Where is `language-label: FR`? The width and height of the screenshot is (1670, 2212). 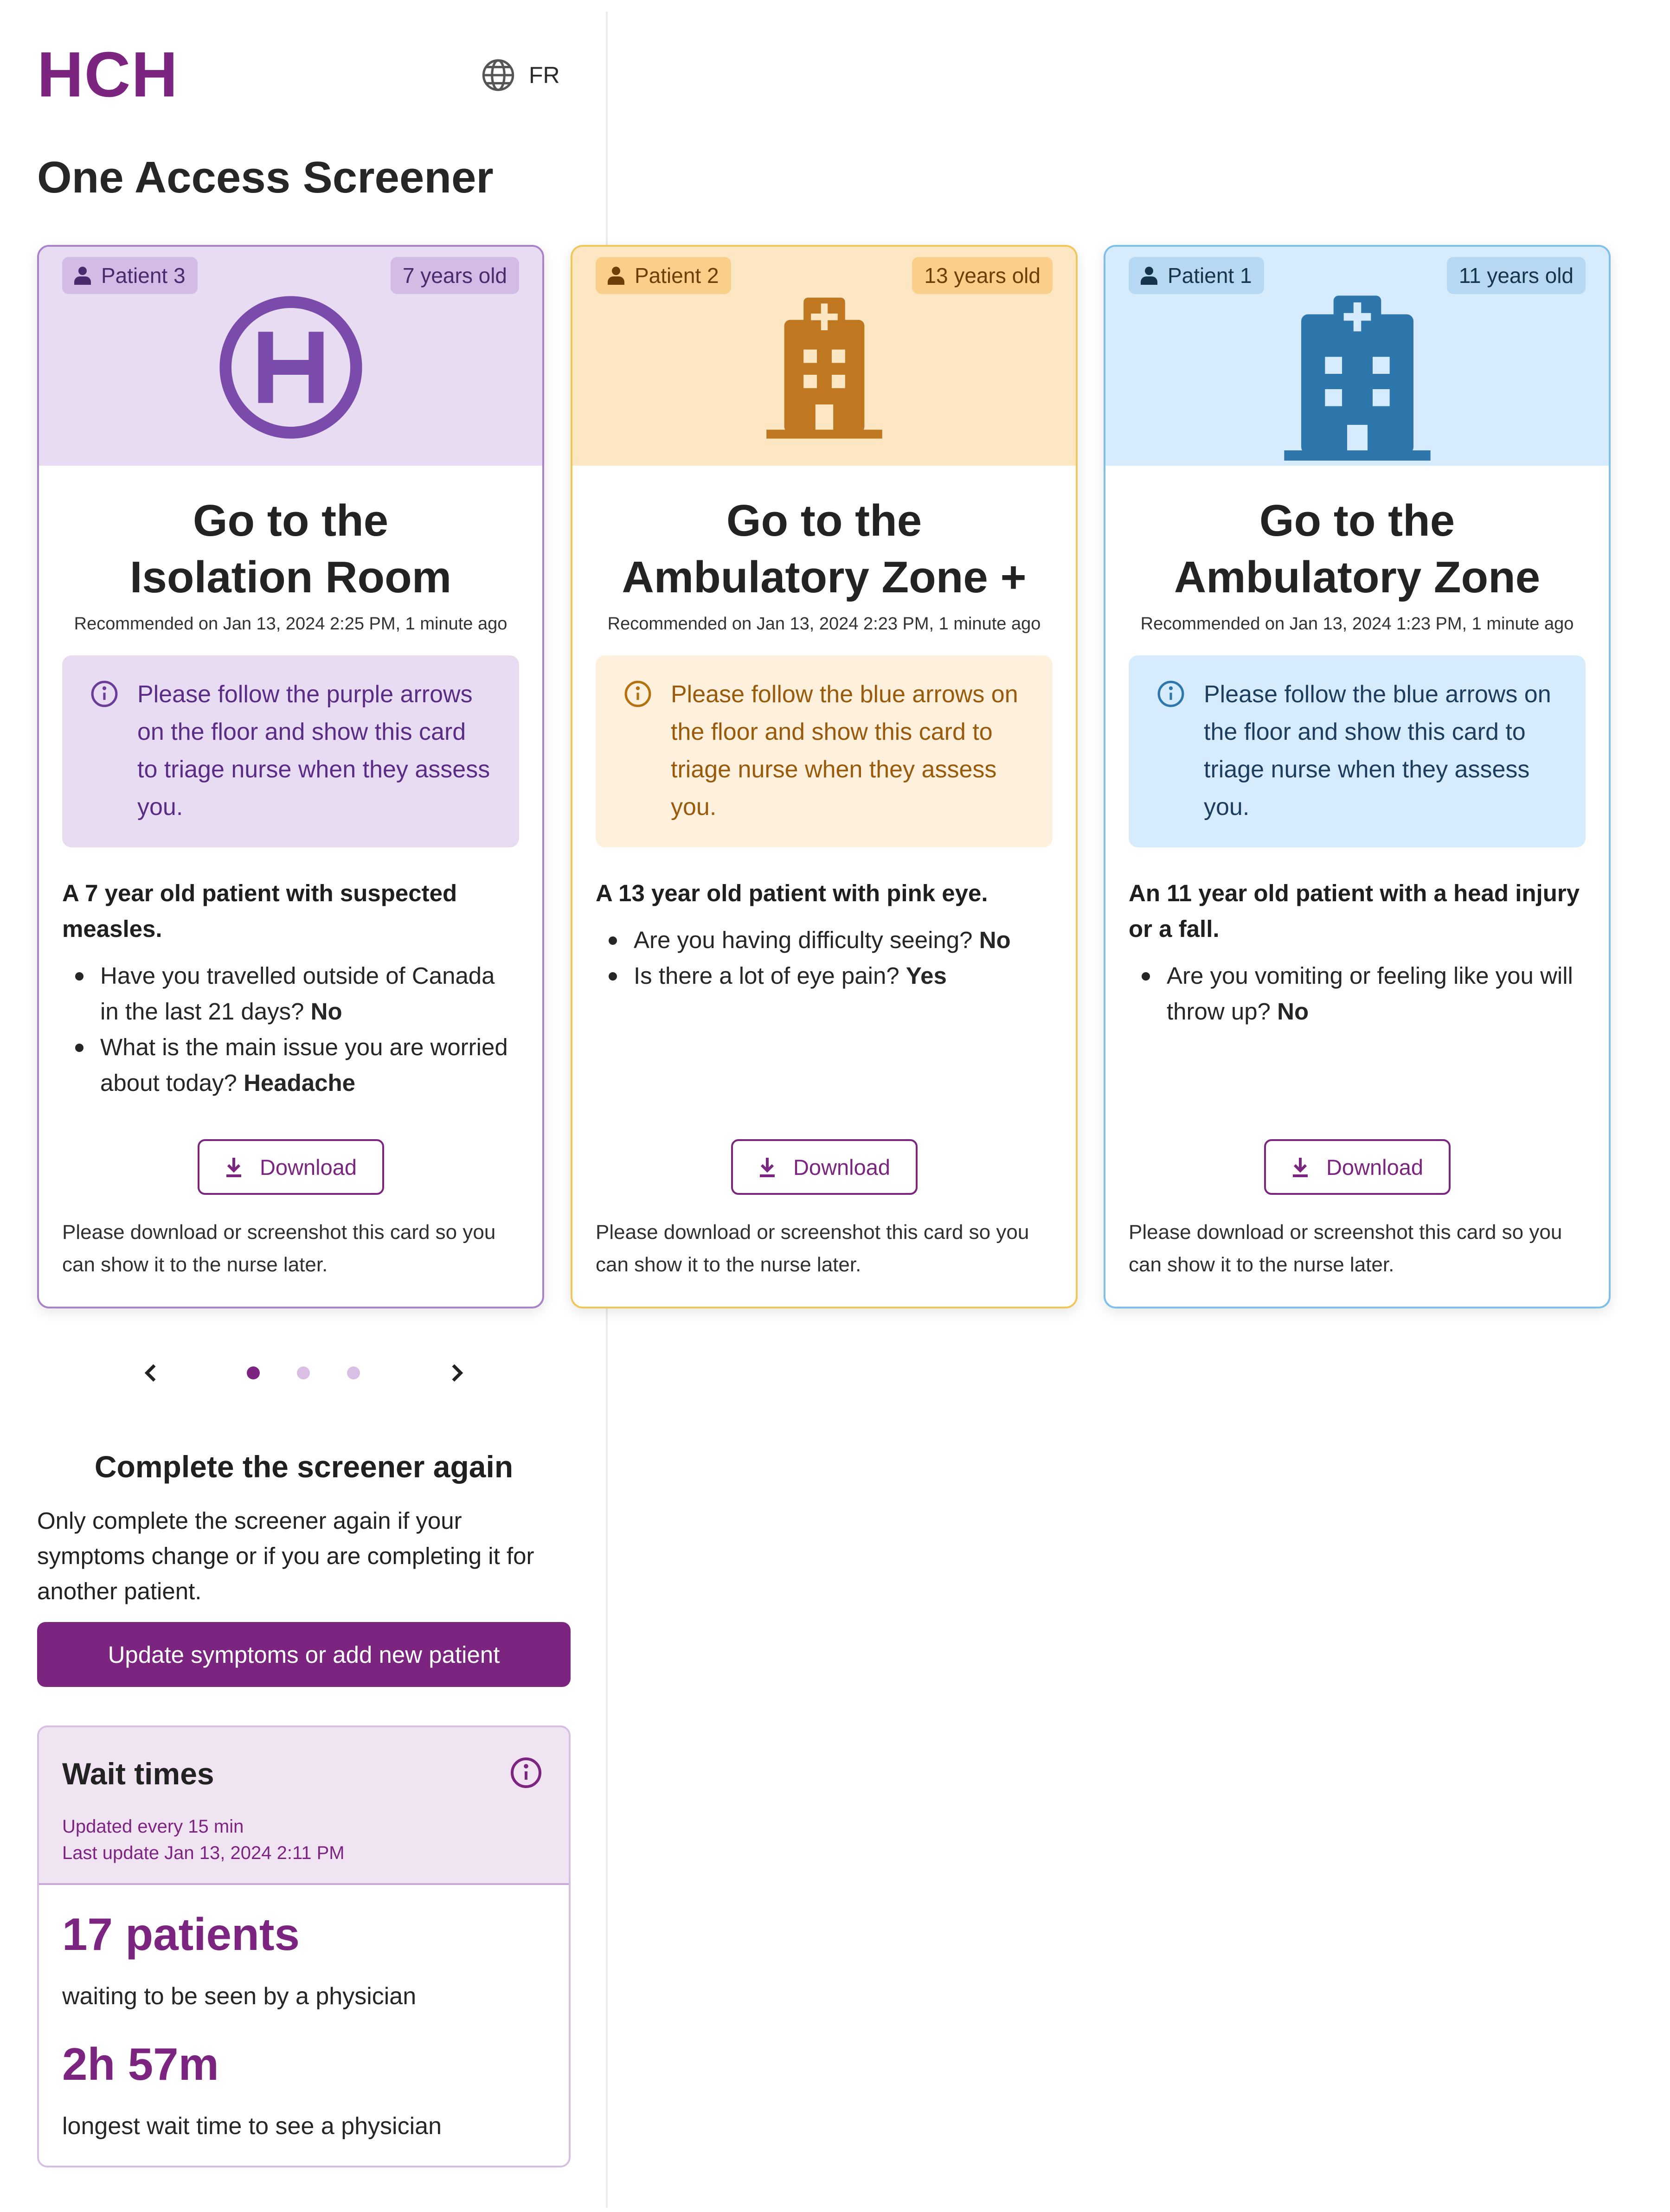
language-label: FR is located at coordinates (544, 75).